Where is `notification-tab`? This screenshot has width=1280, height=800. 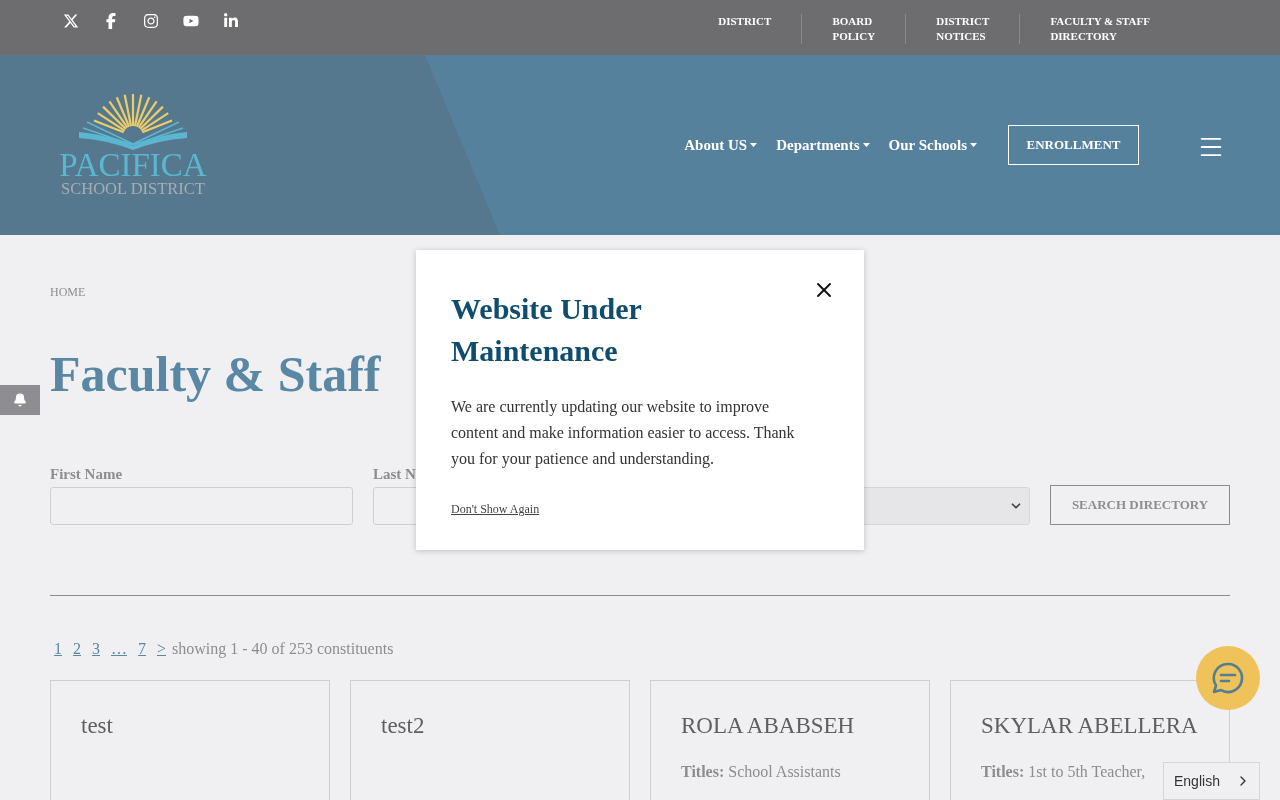
notification-tab is located at coordinates (20, 400).